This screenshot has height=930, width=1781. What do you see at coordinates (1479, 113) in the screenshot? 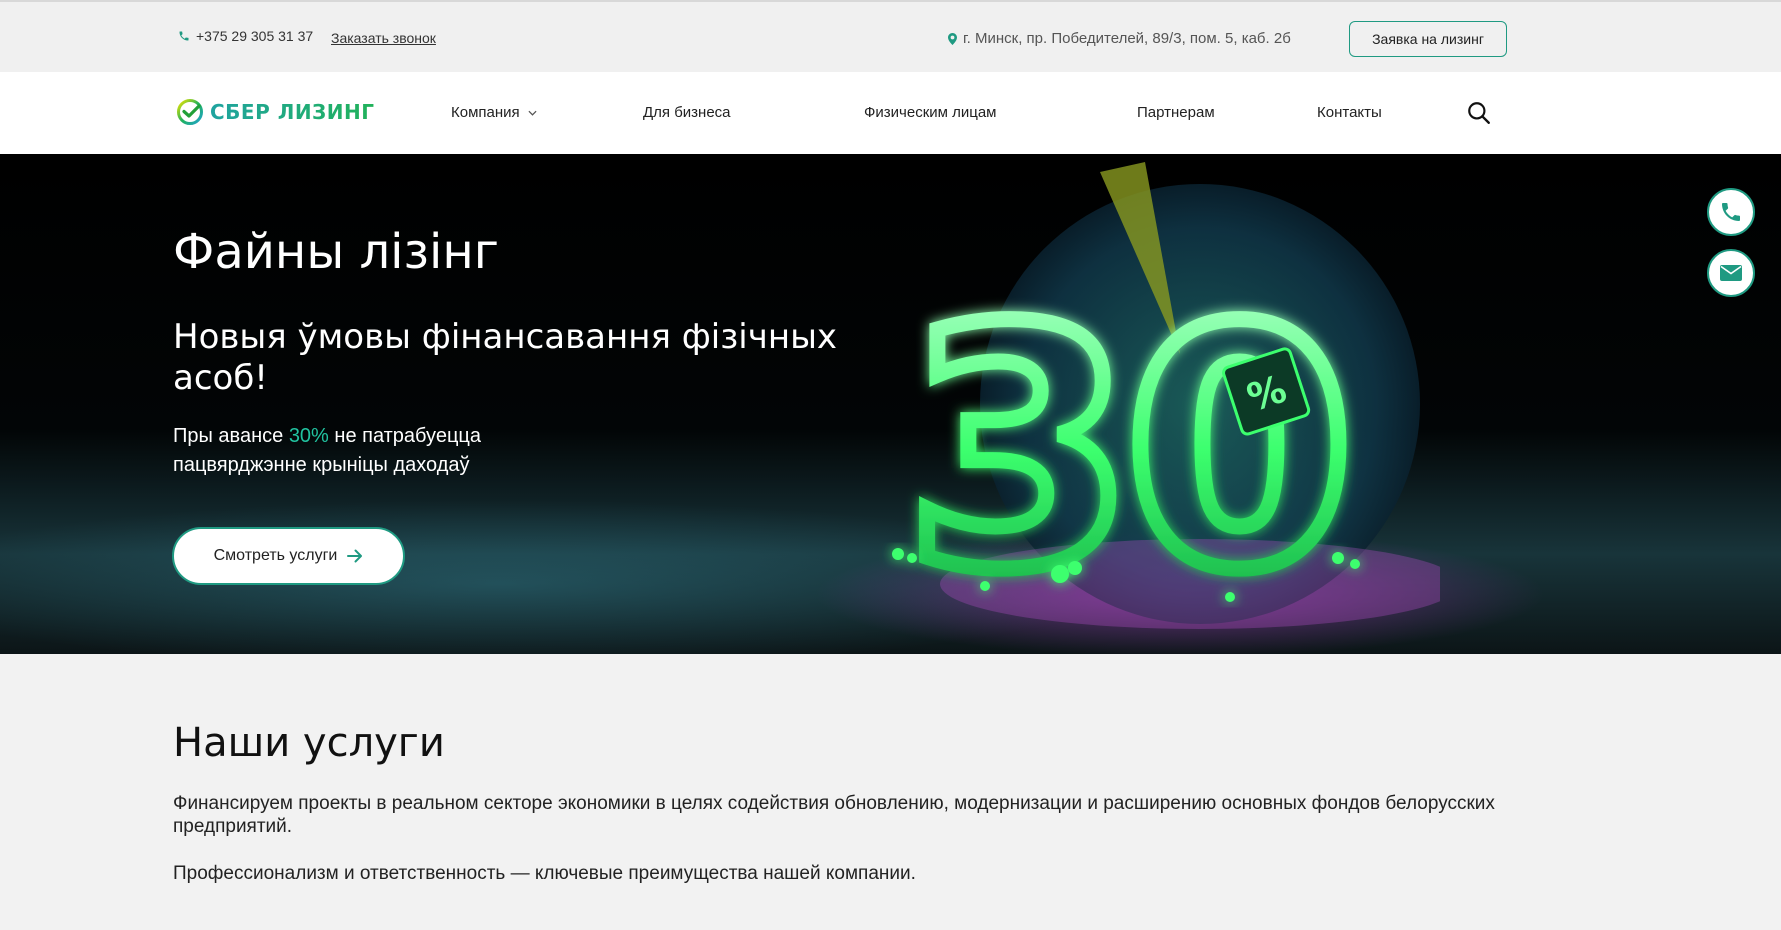
I see `search-icon` at bounding box center [1479, 113].